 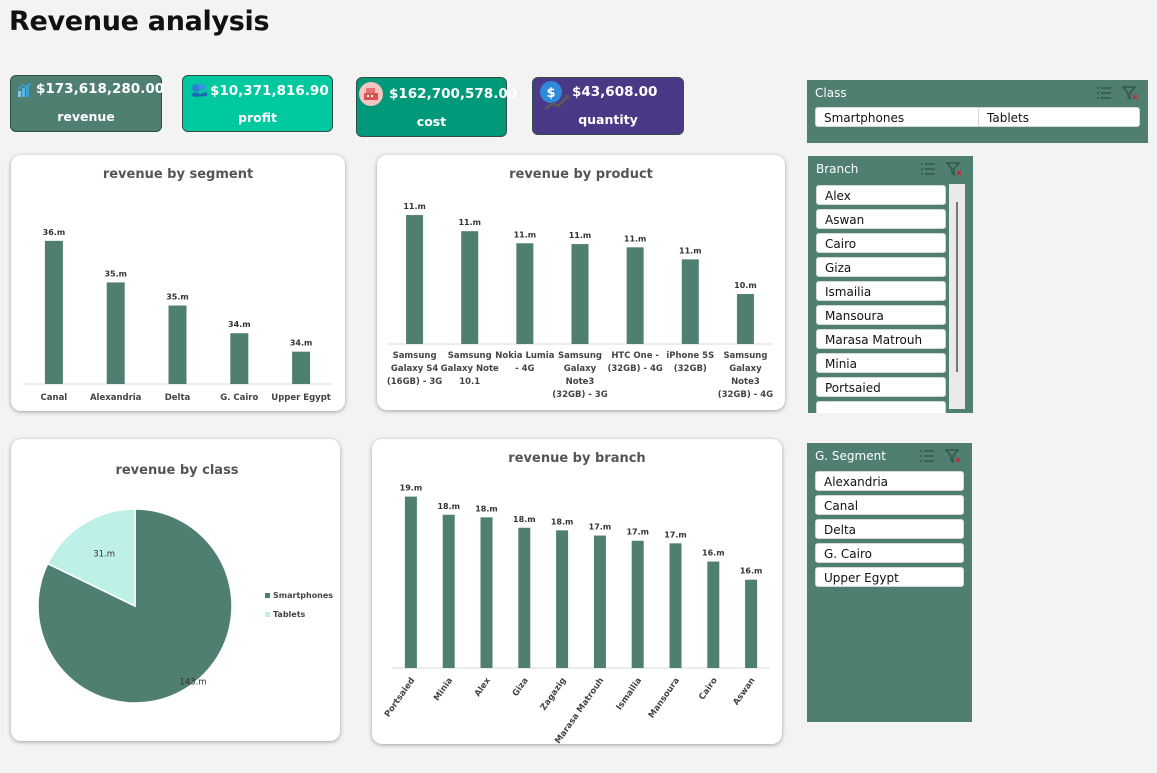 What do you see at coordinates (301, 398) in the screenshot?
I see `x-tick-label: Upper Egypt` at bounding box center [301, 398].